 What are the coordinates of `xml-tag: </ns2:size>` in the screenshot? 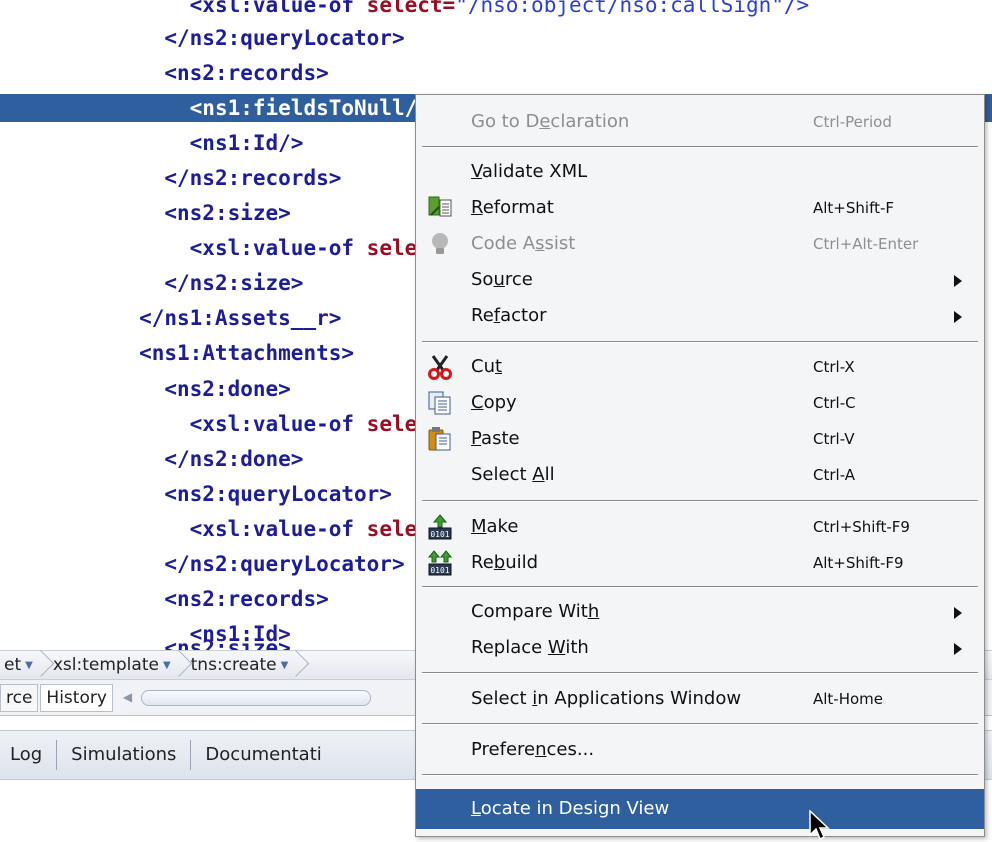 It's located at (234, 283).